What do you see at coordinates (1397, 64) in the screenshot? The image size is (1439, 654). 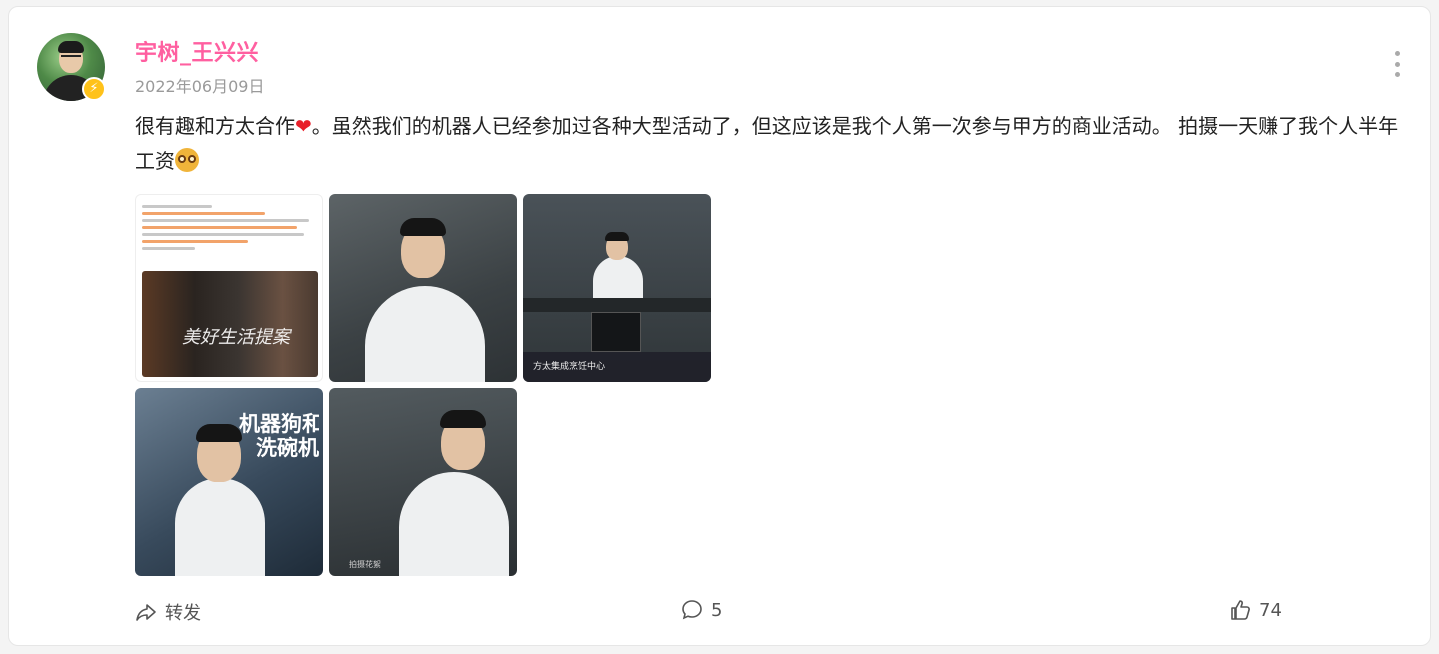 I see `more-options-icon` at bounding box center [1397, 64].